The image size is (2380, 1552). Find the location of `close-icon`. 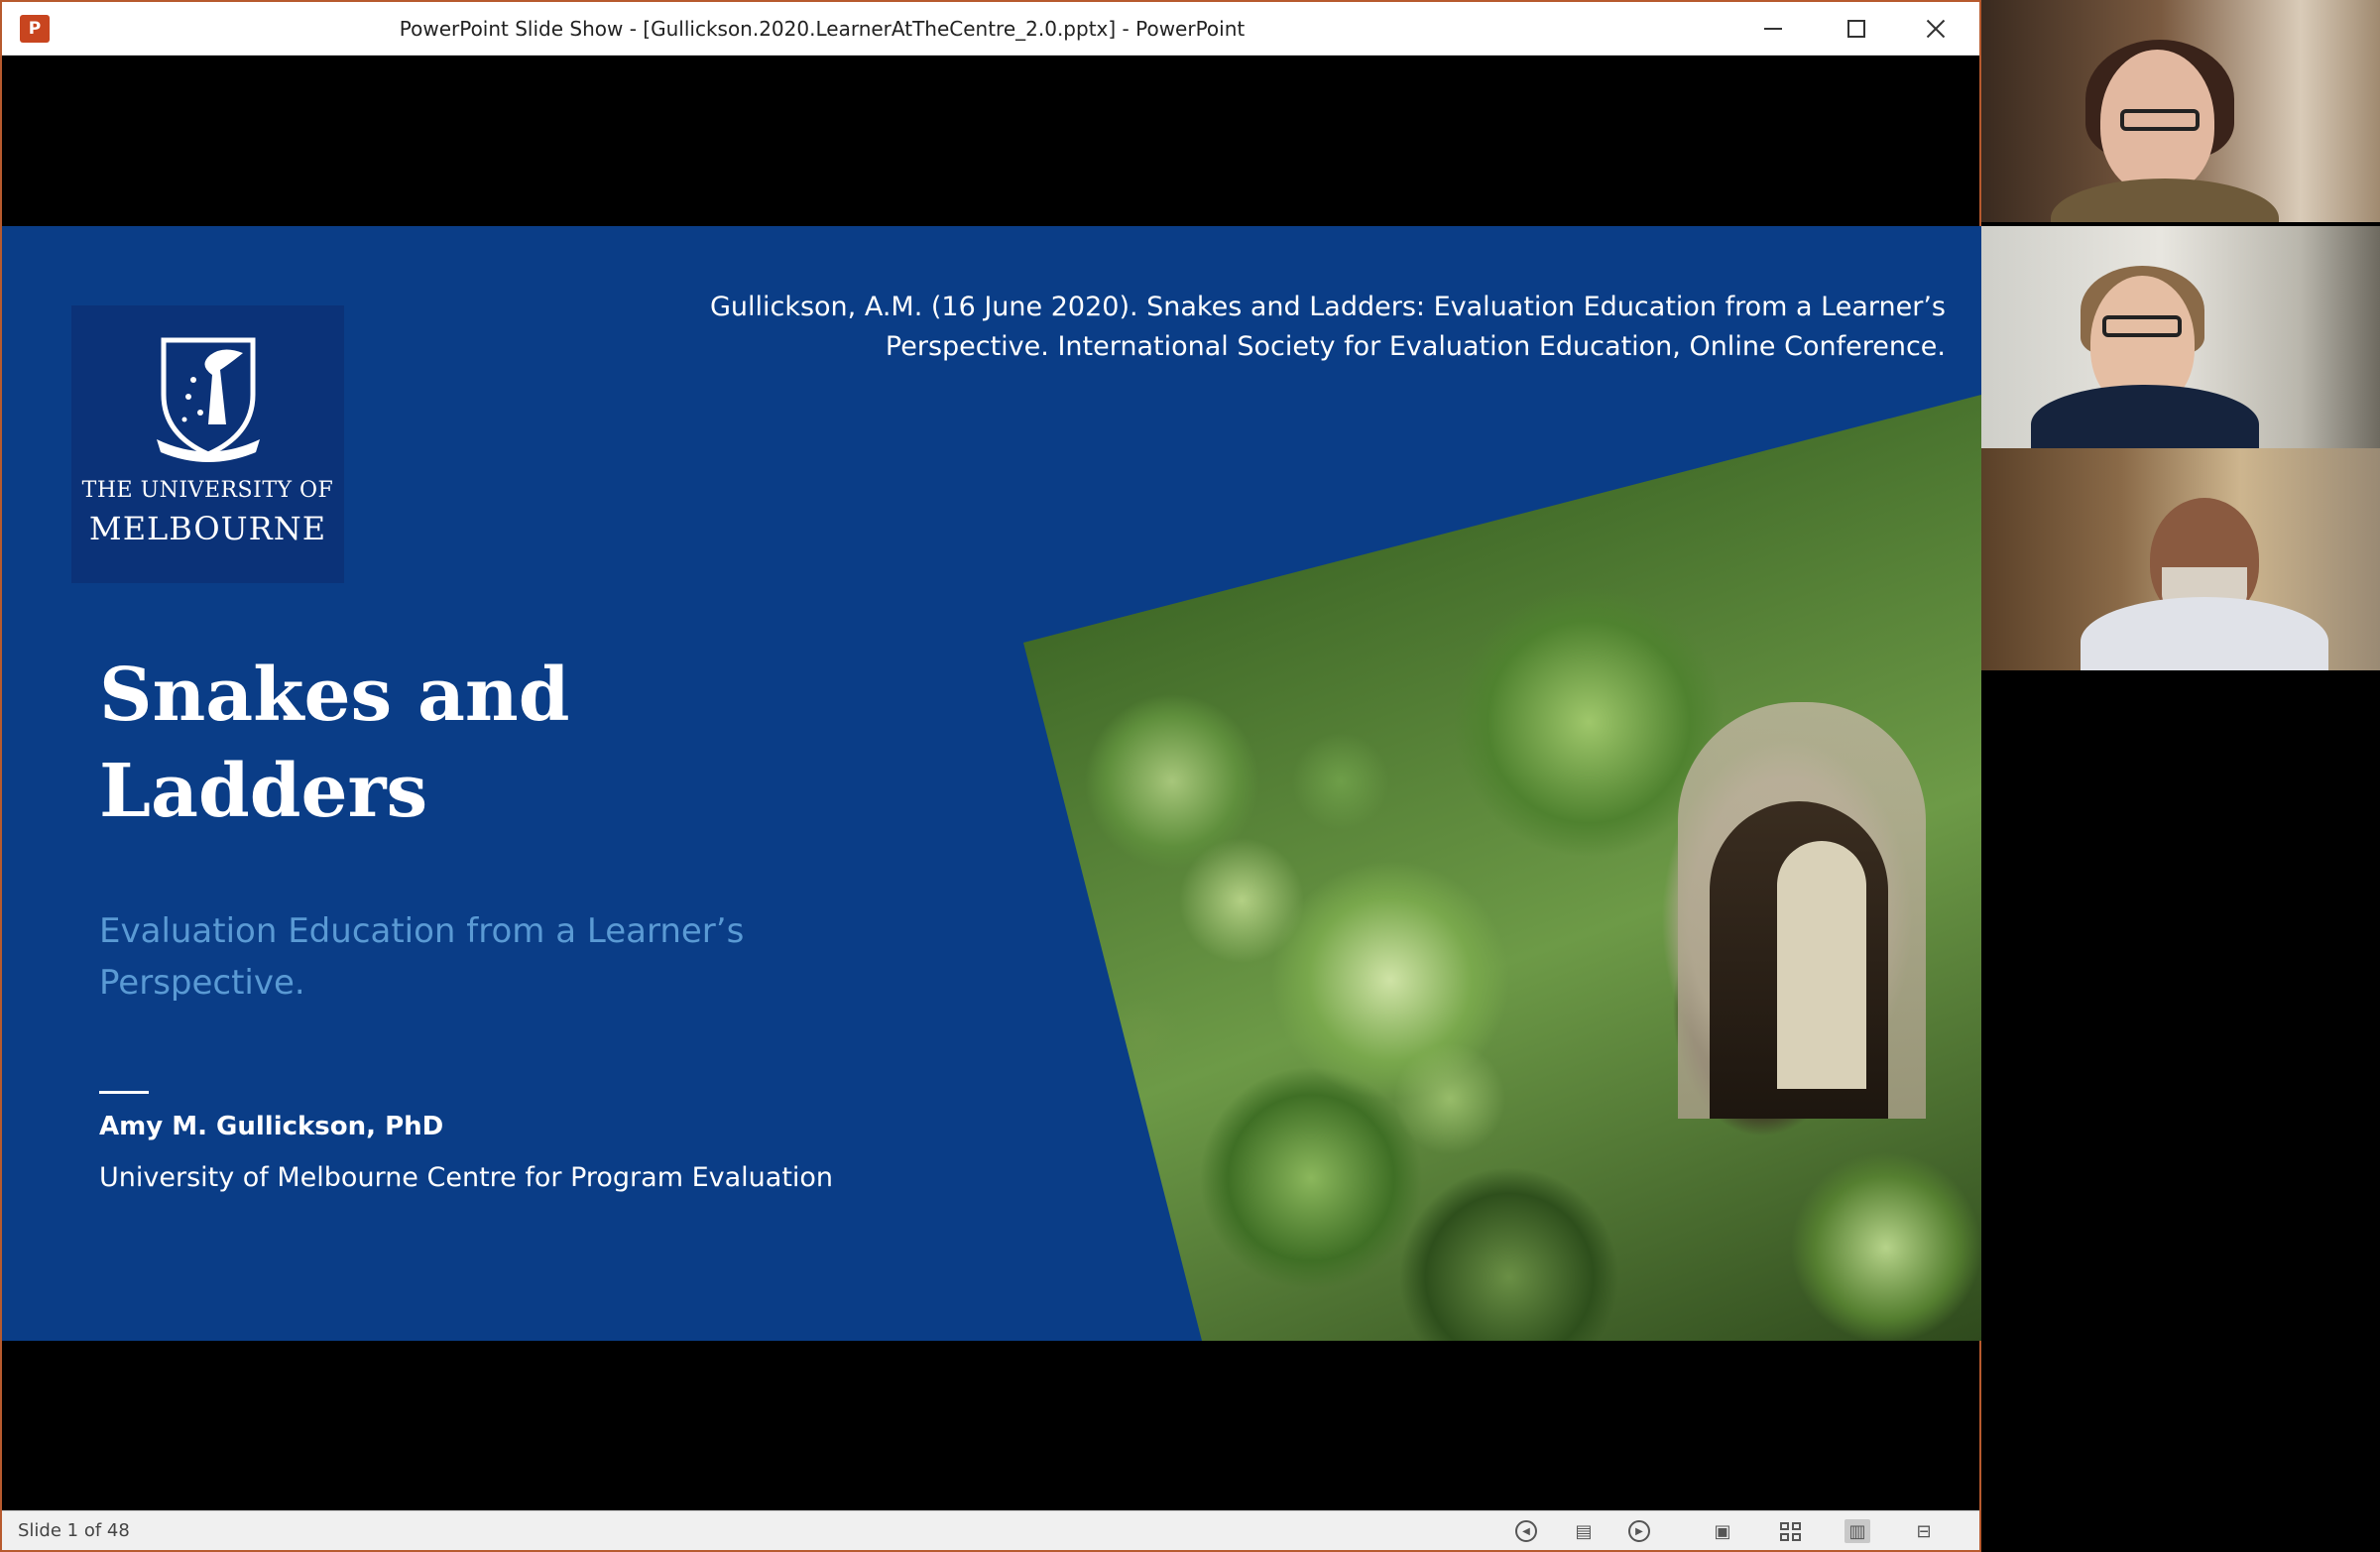

close-icon is located at coordinates (1936, 29).